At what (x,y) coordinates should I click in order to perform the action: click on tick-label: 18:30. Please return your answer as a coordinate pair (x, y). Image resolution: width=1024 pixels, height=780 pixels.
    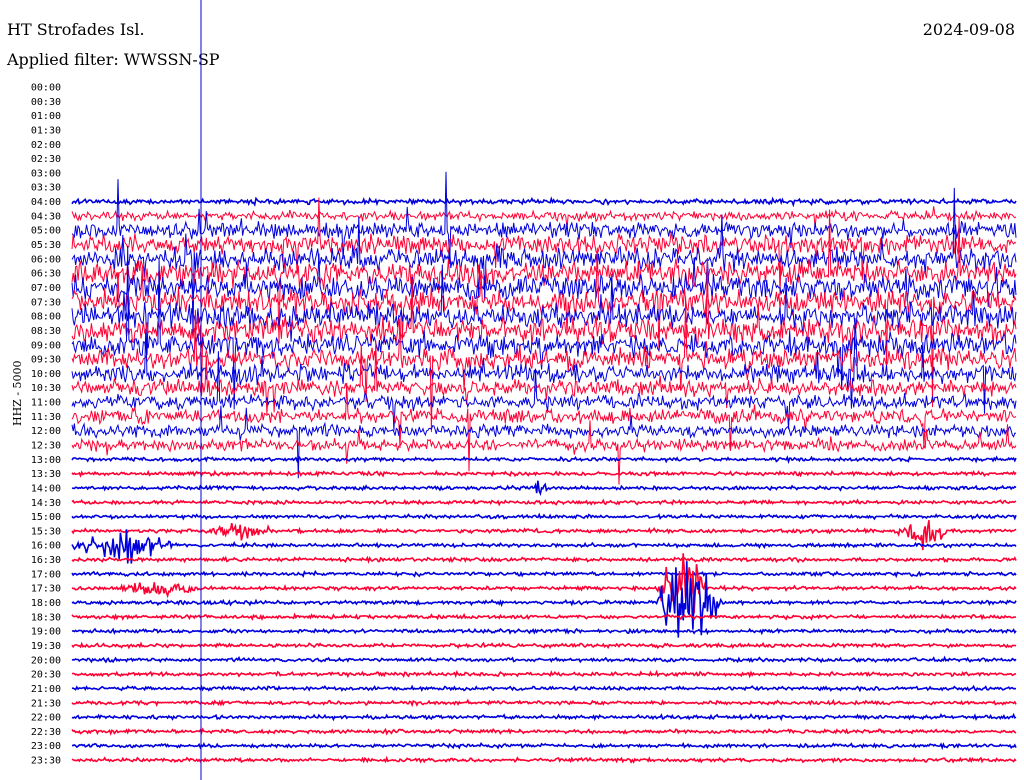
    Looking at the image, I should click on (46, 617).